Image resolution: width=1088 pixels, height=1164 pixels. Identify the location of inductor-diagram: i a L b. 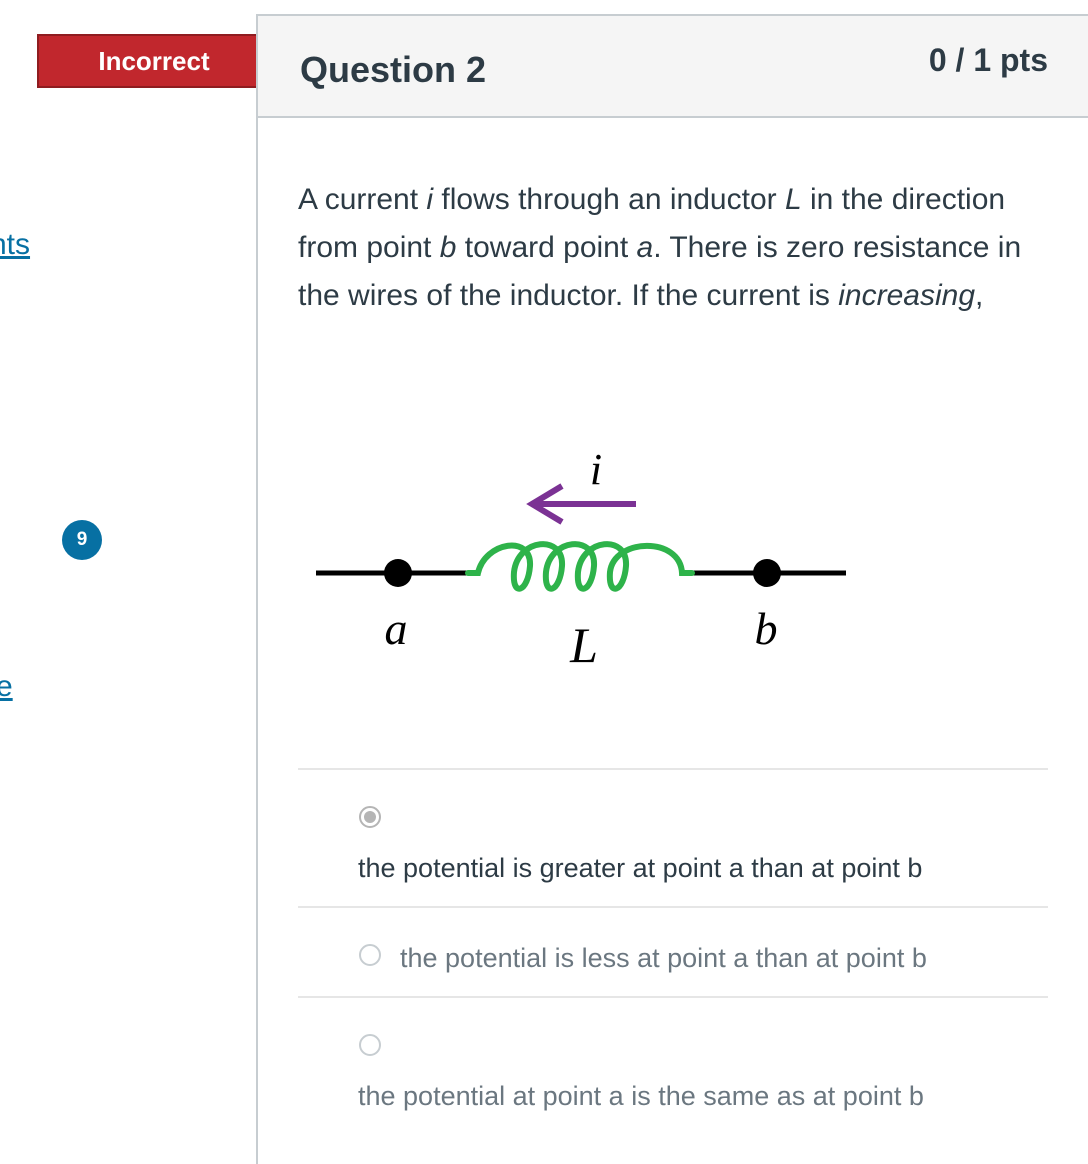
(581, 559).